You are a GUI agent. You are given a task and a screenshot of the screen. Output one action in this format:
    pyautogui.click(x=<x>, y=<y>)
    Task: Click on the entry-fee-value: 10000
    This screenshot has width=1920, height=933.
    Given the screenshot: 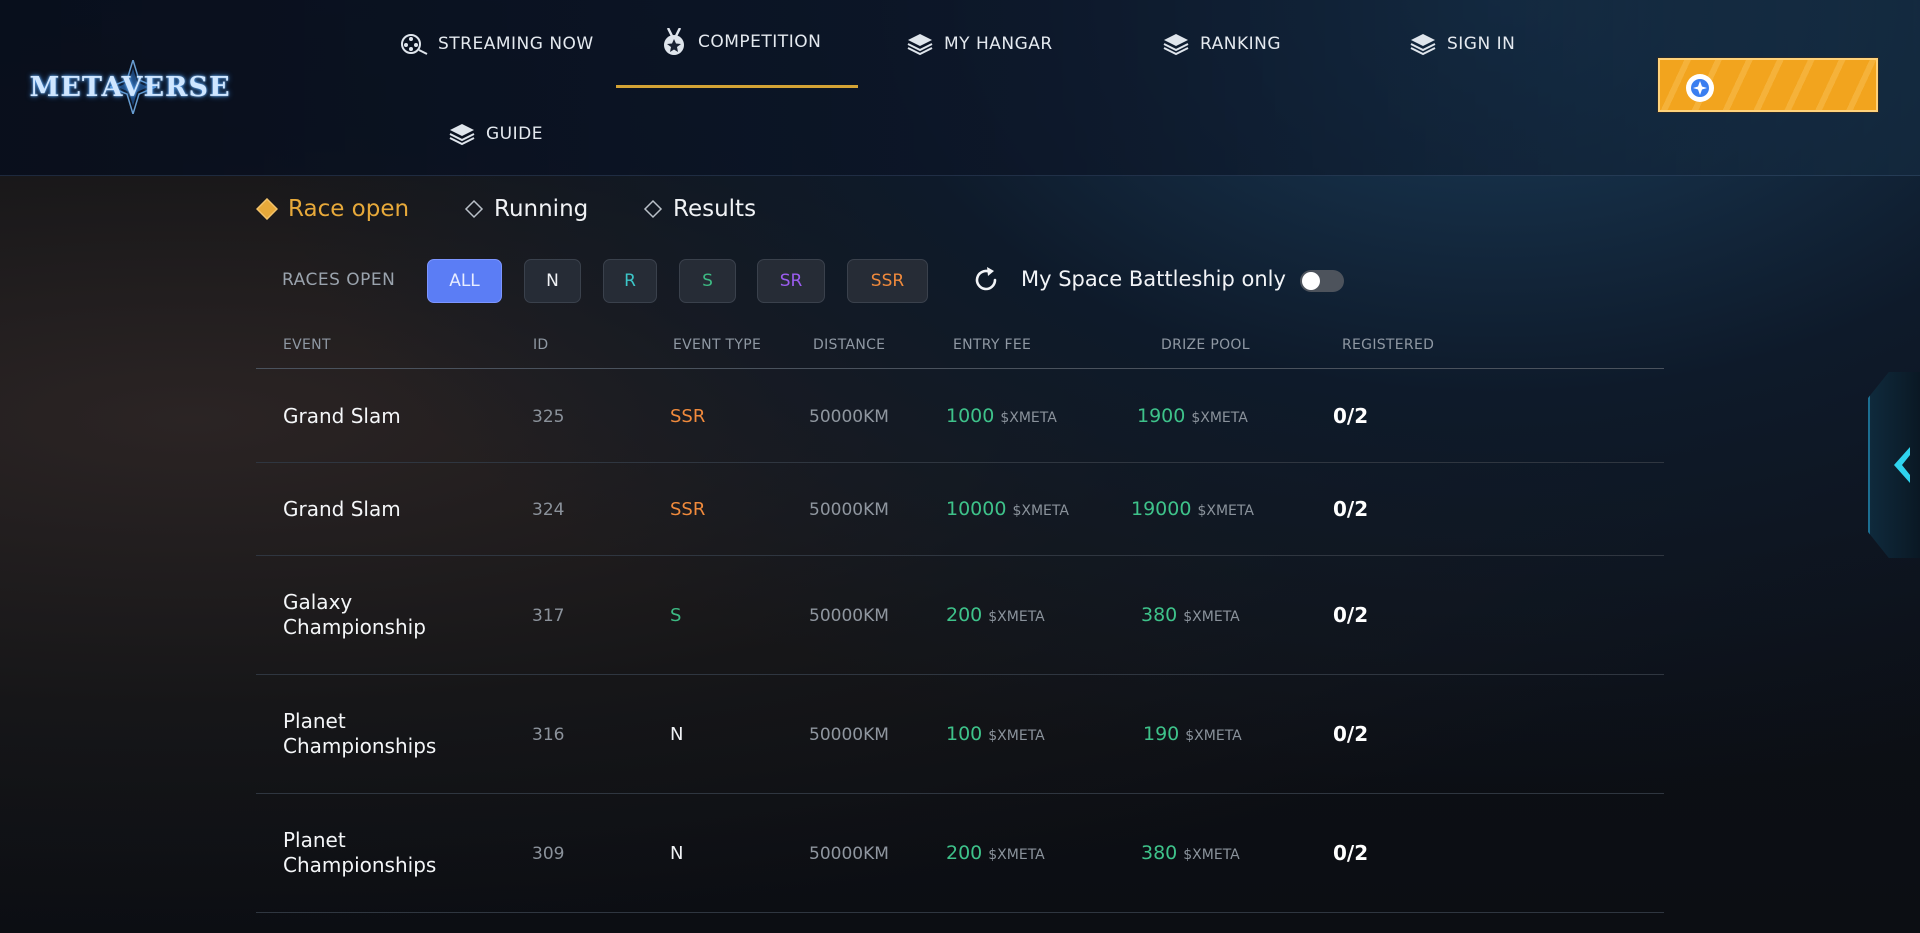 What is the action you would take?
    pyautogui.click(x=976, y=509)
    